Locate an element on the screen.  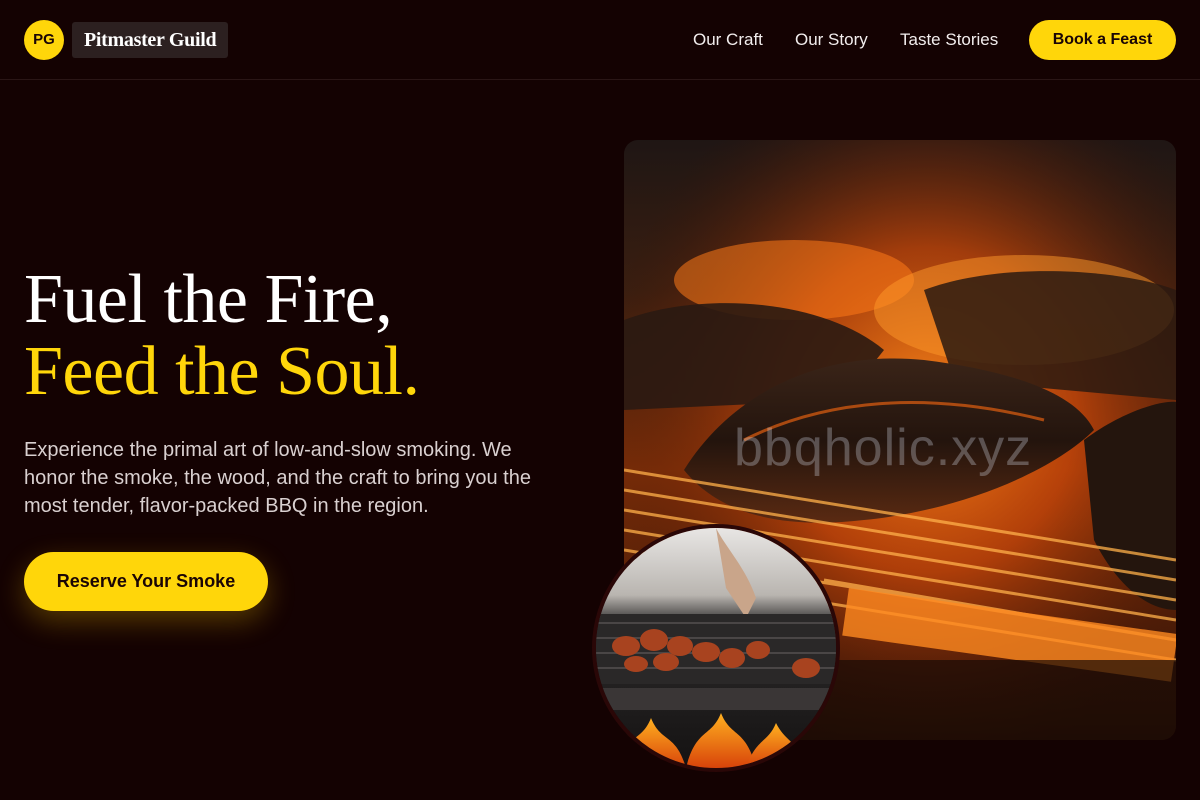
skewers-photo-illustration is located at coordinates (716, 648).